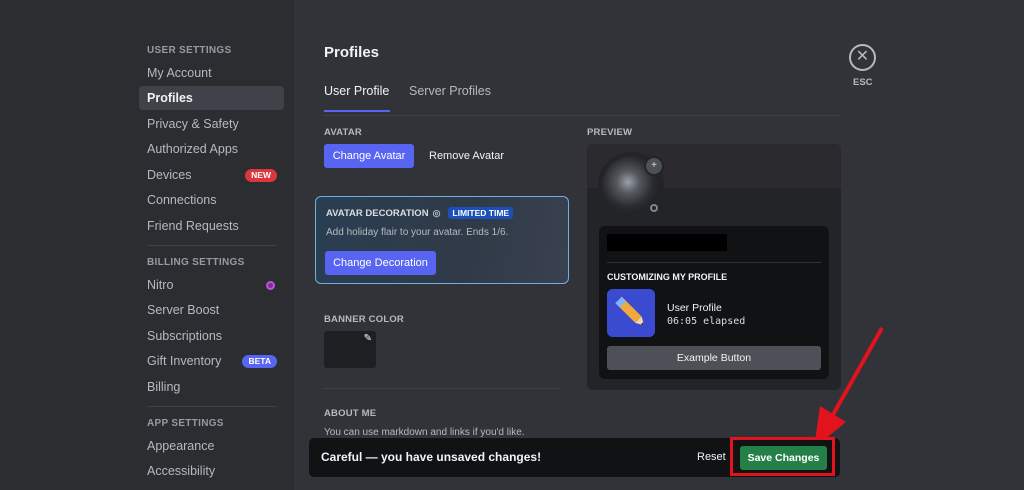 The width and height of the screenshot is (1024, 490). I want to click on add-status-icon: +, so click(654, 166).